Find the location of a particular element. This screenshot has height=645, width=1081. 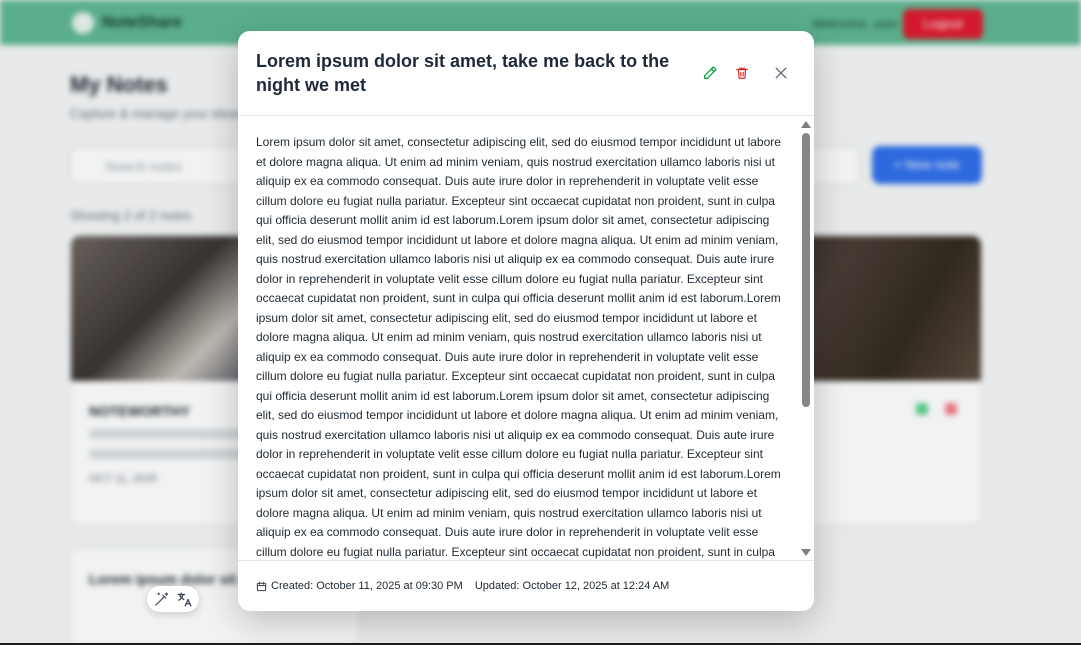

close-button is located at coordinates (781, 73).